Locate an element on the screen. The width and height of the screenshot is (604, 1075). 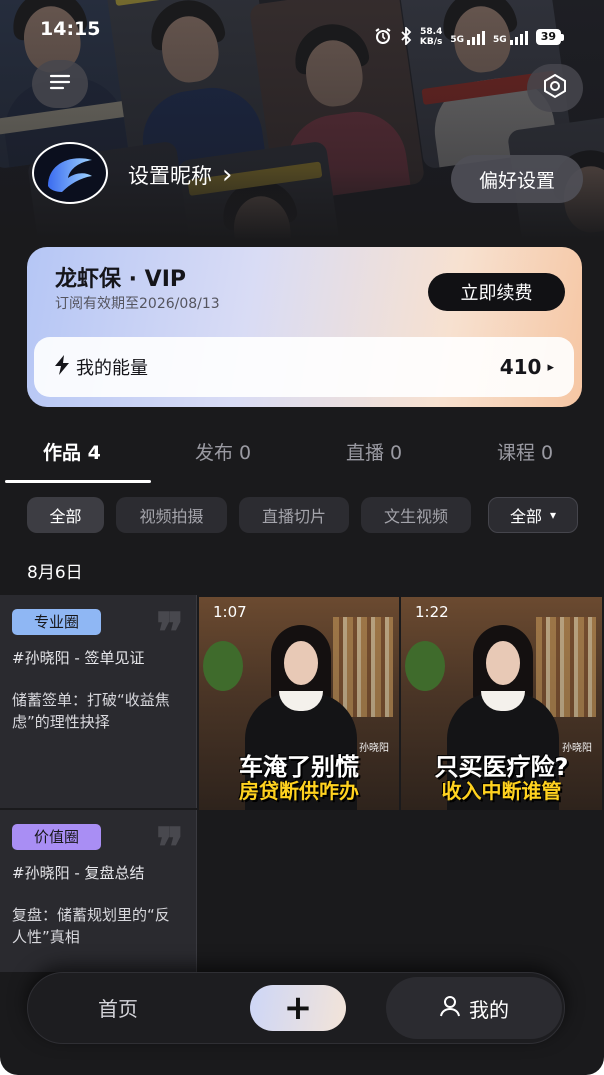
tab-active-indicator is located at coordinates (78, 481).